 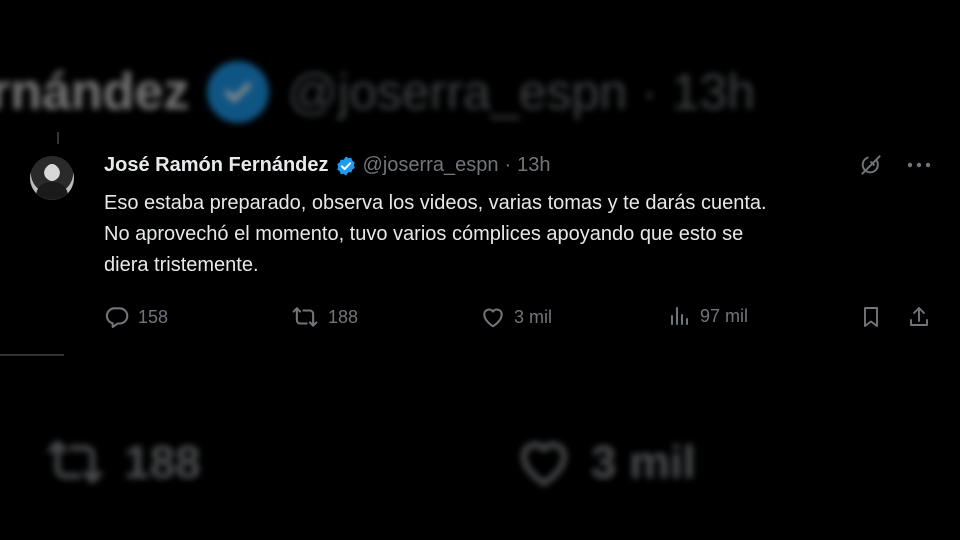 What do you see at coordinates (490, 462) in the screenshot?
I see `background-blurred-actions: 188 3 mil` at bounding box center [490, 462].